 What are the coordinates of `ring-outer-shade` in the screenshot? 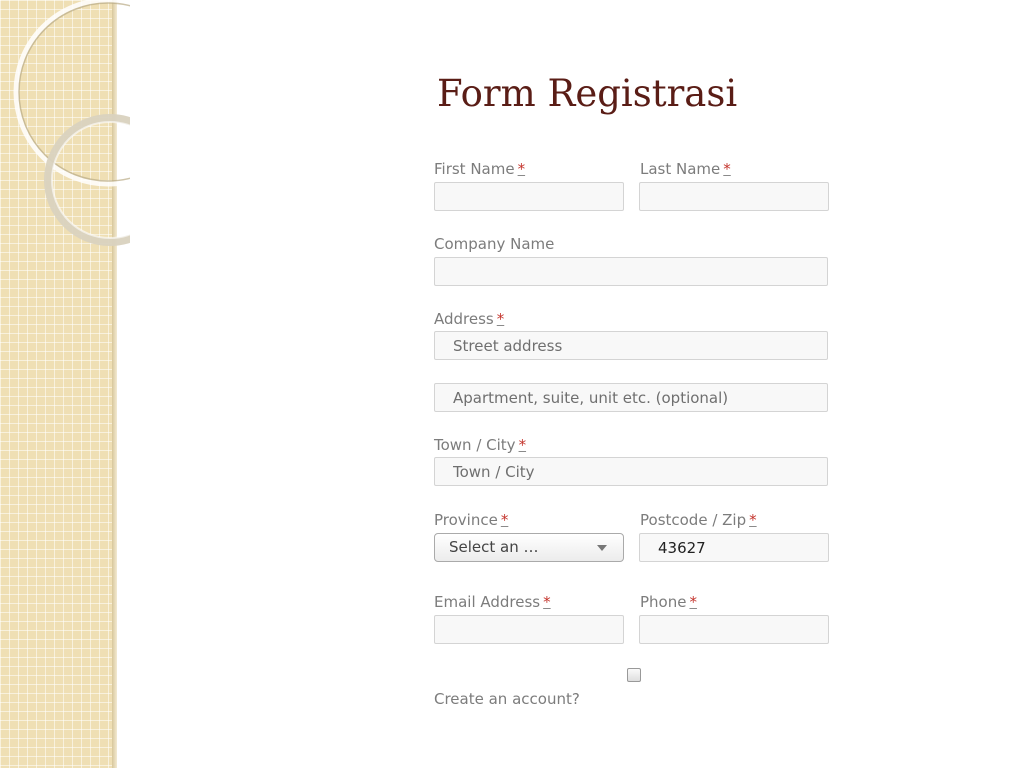 It's located at (74, 92).